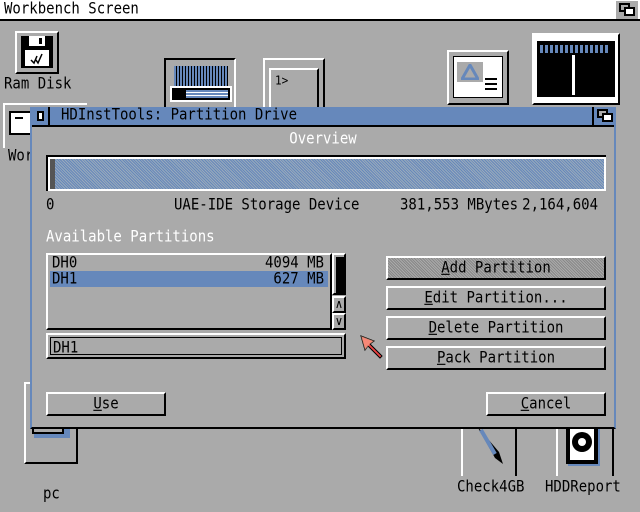 The image size is (640, 512). I want to click on arrow-up-icon: ∧, so click(339, 304).